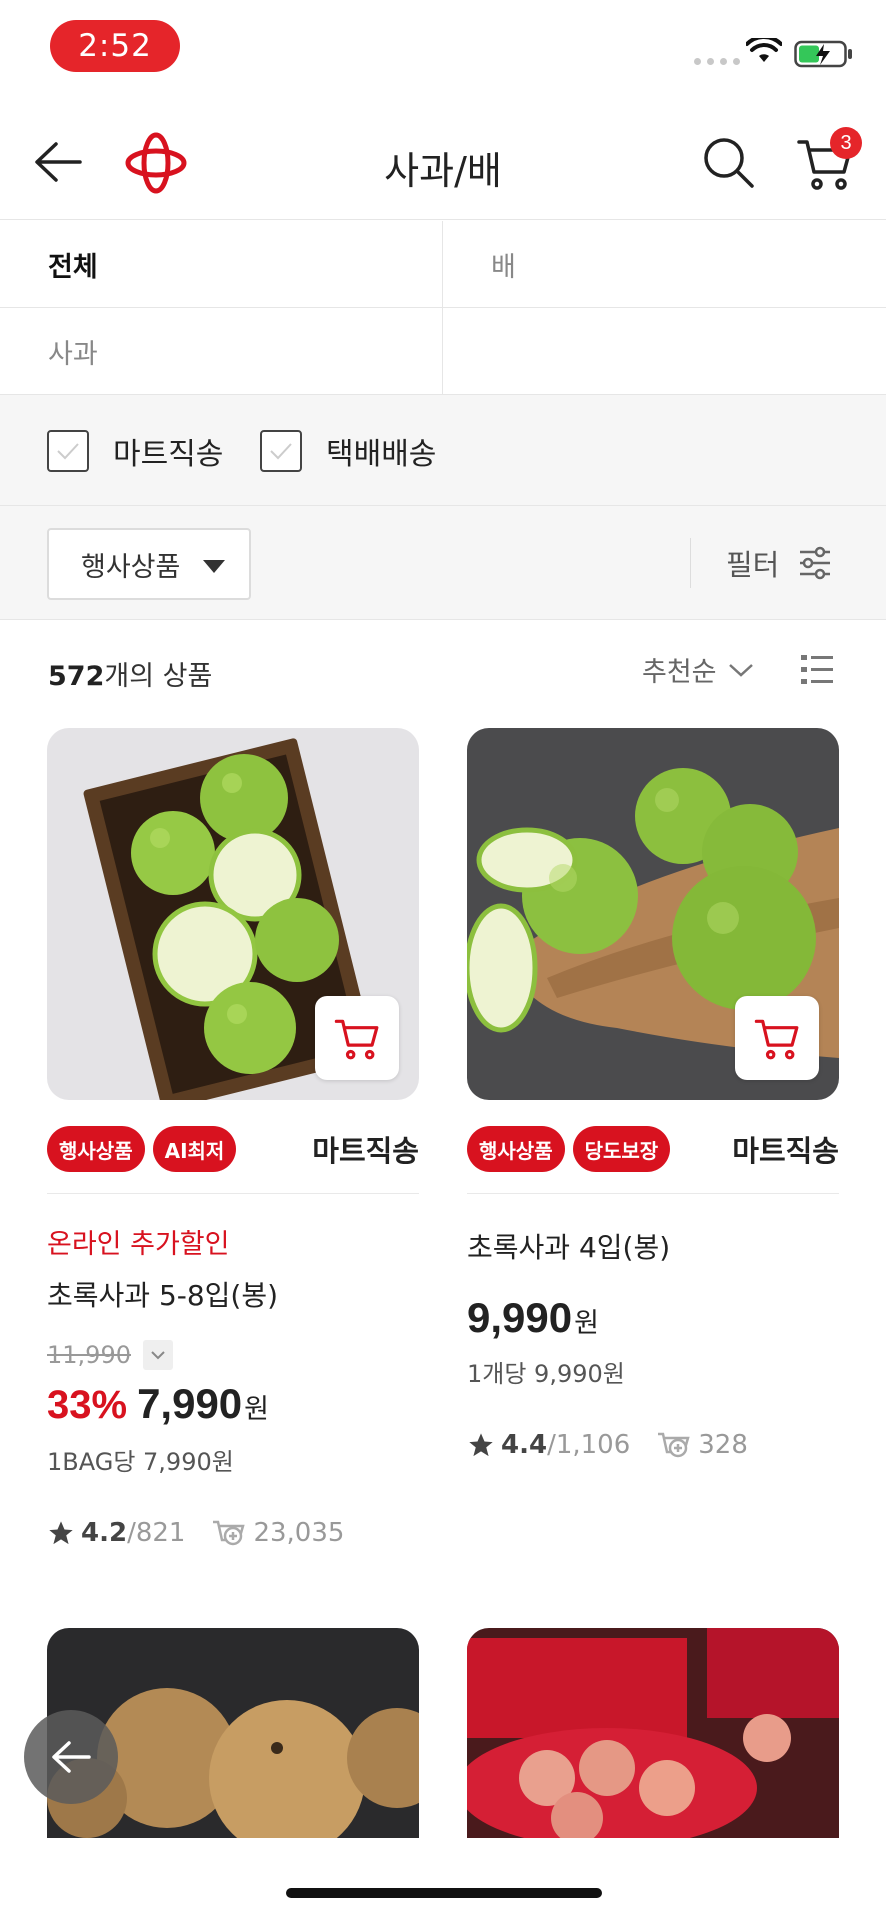 This screenshot has height=1920, width=886. What do you see at coordinates (115, 46) in the screenshot?
I see `status-time: 2:52` at bounding box center [115, 46].